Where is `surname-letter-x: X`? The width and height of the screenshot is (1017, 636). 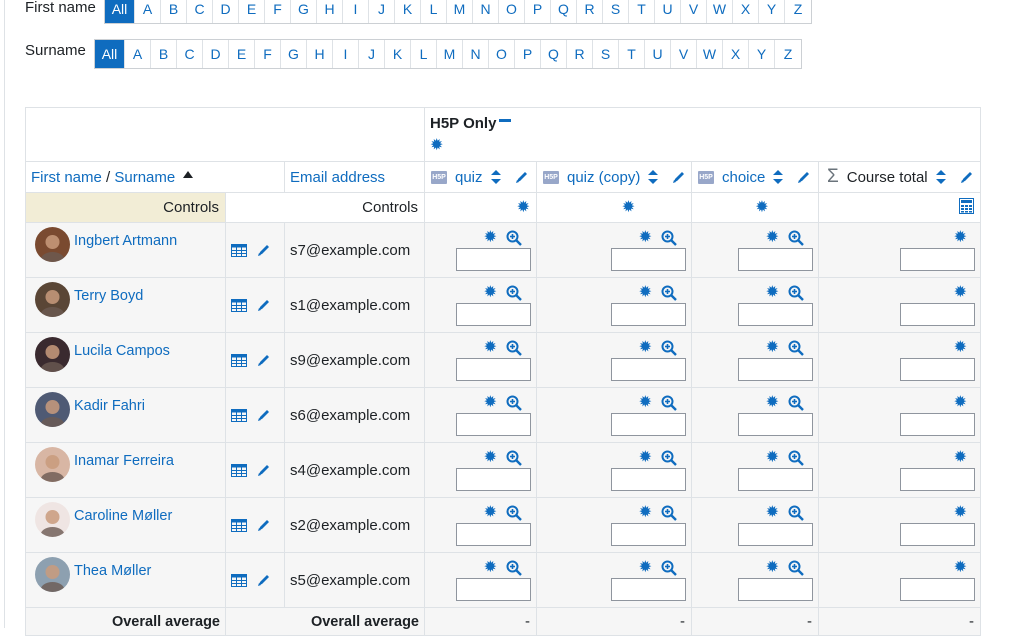 surname-letter-x: X is located at coordinates (736, 54).